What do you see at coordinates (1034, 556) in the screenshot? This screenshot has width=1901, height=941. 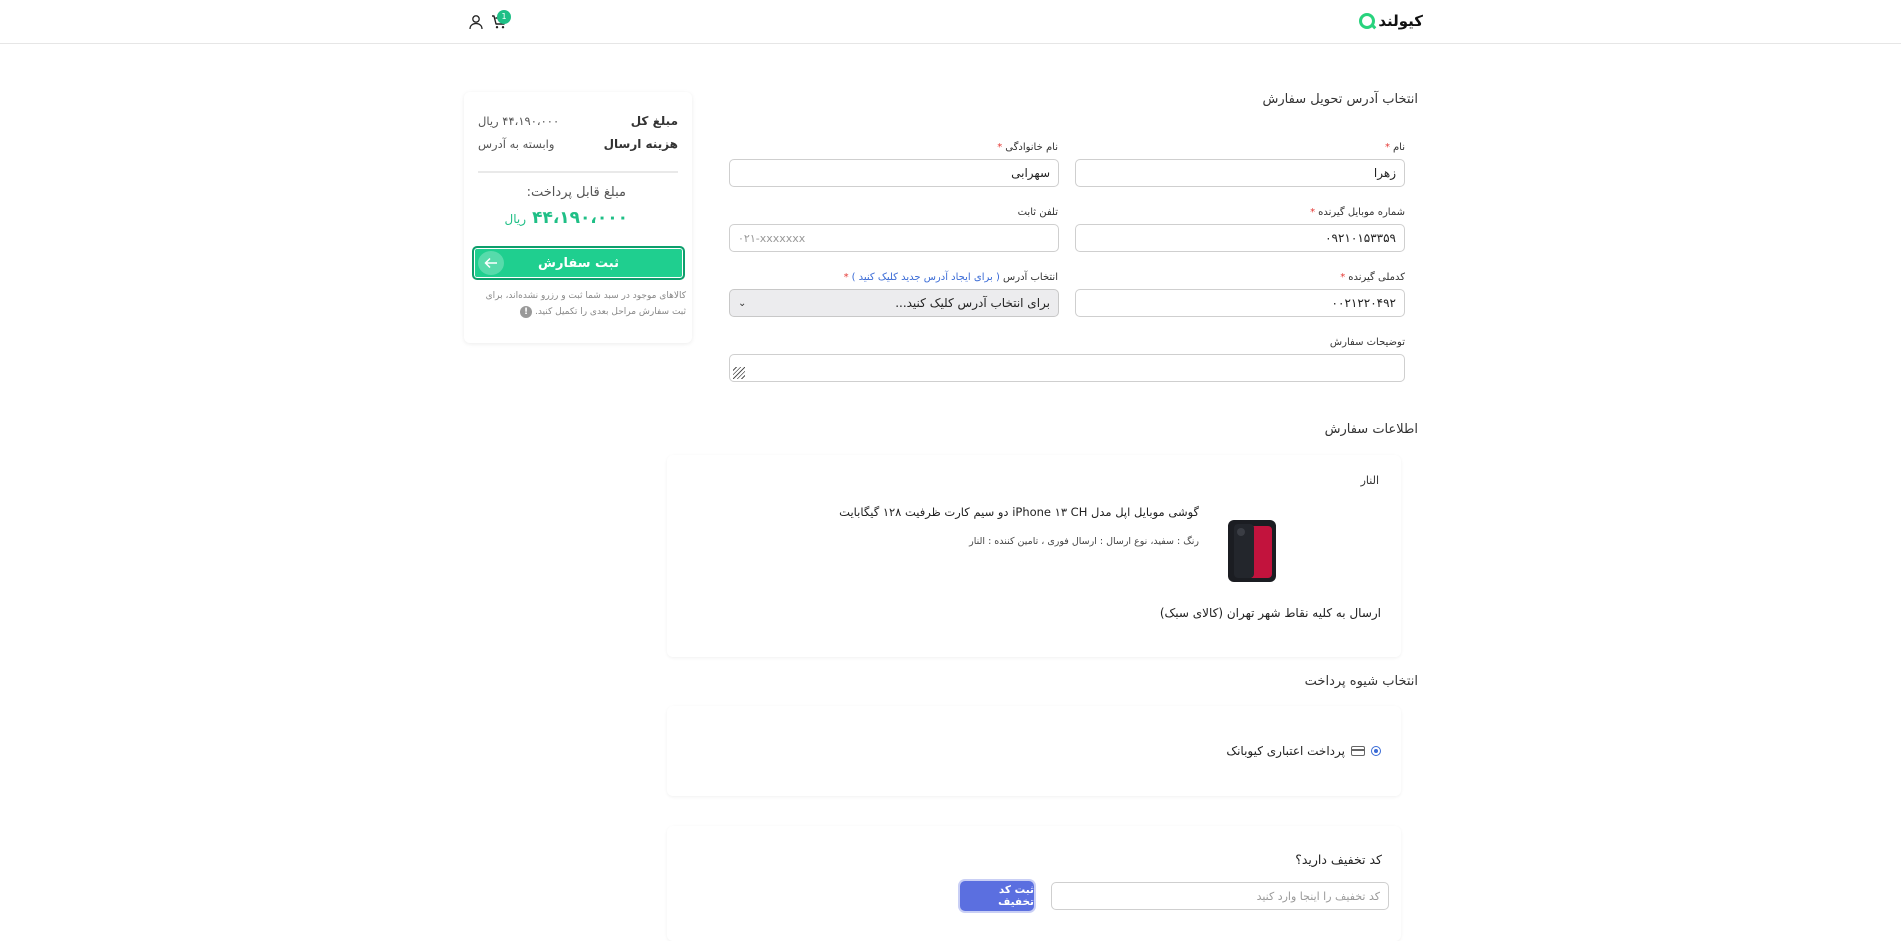 I see `order-info-card` at bounding box center [1034, 556].